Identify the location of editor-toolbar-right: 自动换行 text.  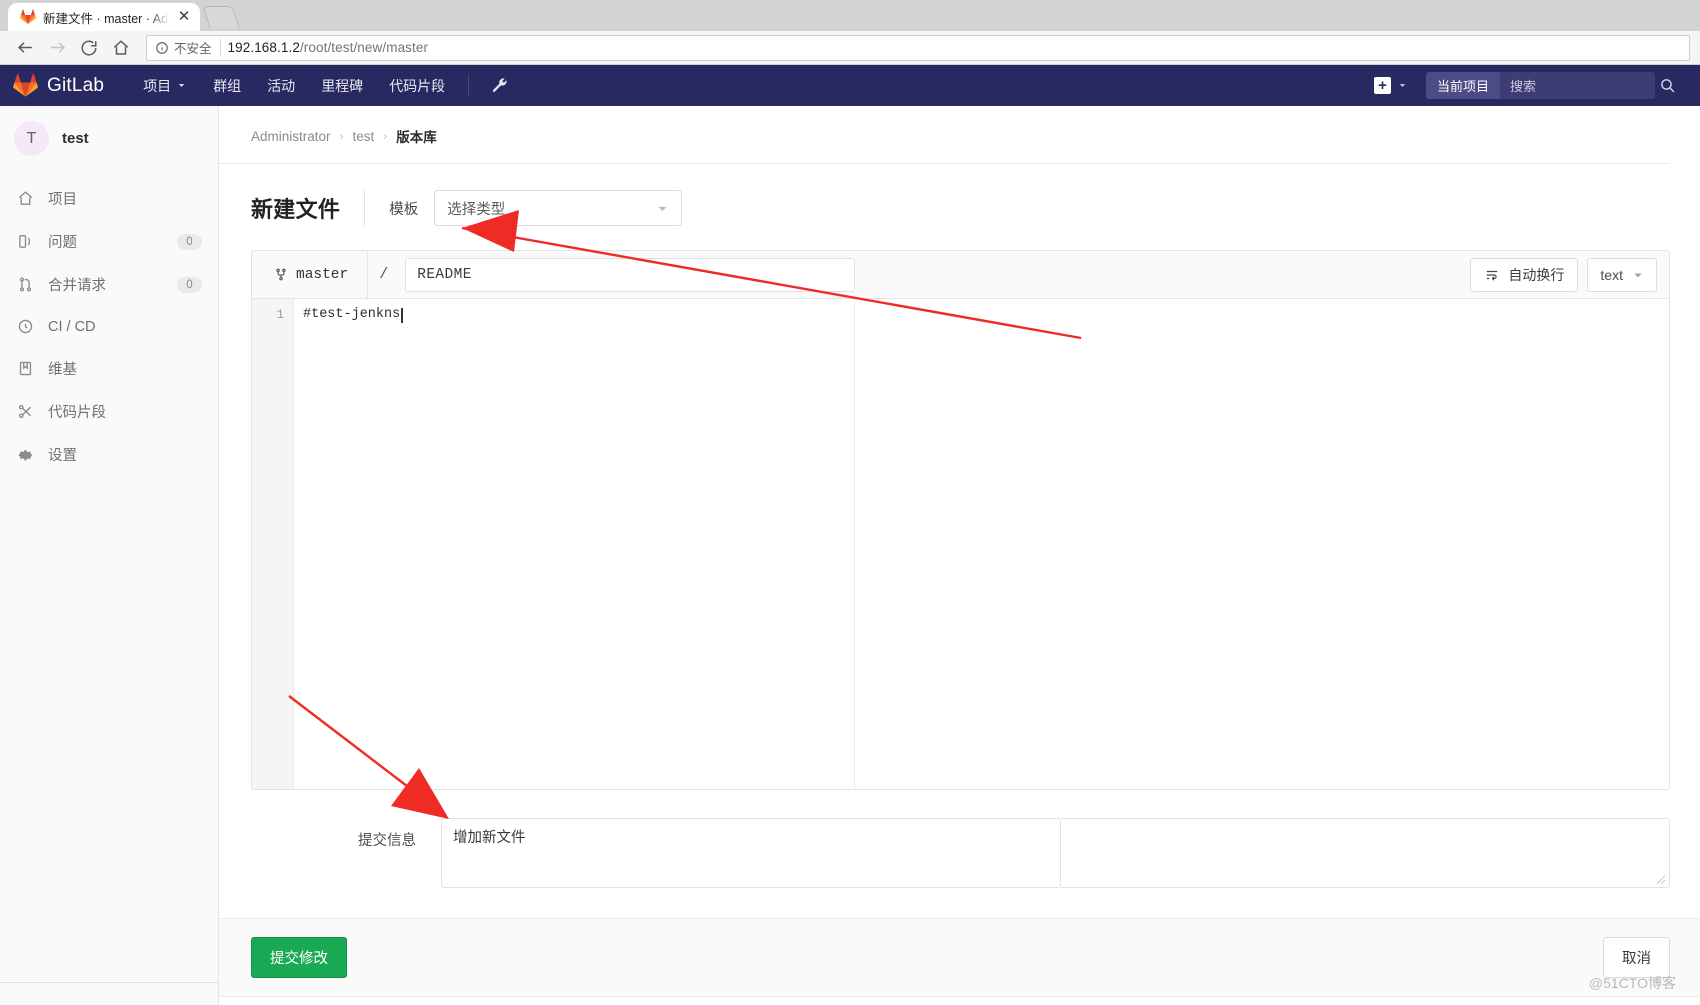
(1563, 274).